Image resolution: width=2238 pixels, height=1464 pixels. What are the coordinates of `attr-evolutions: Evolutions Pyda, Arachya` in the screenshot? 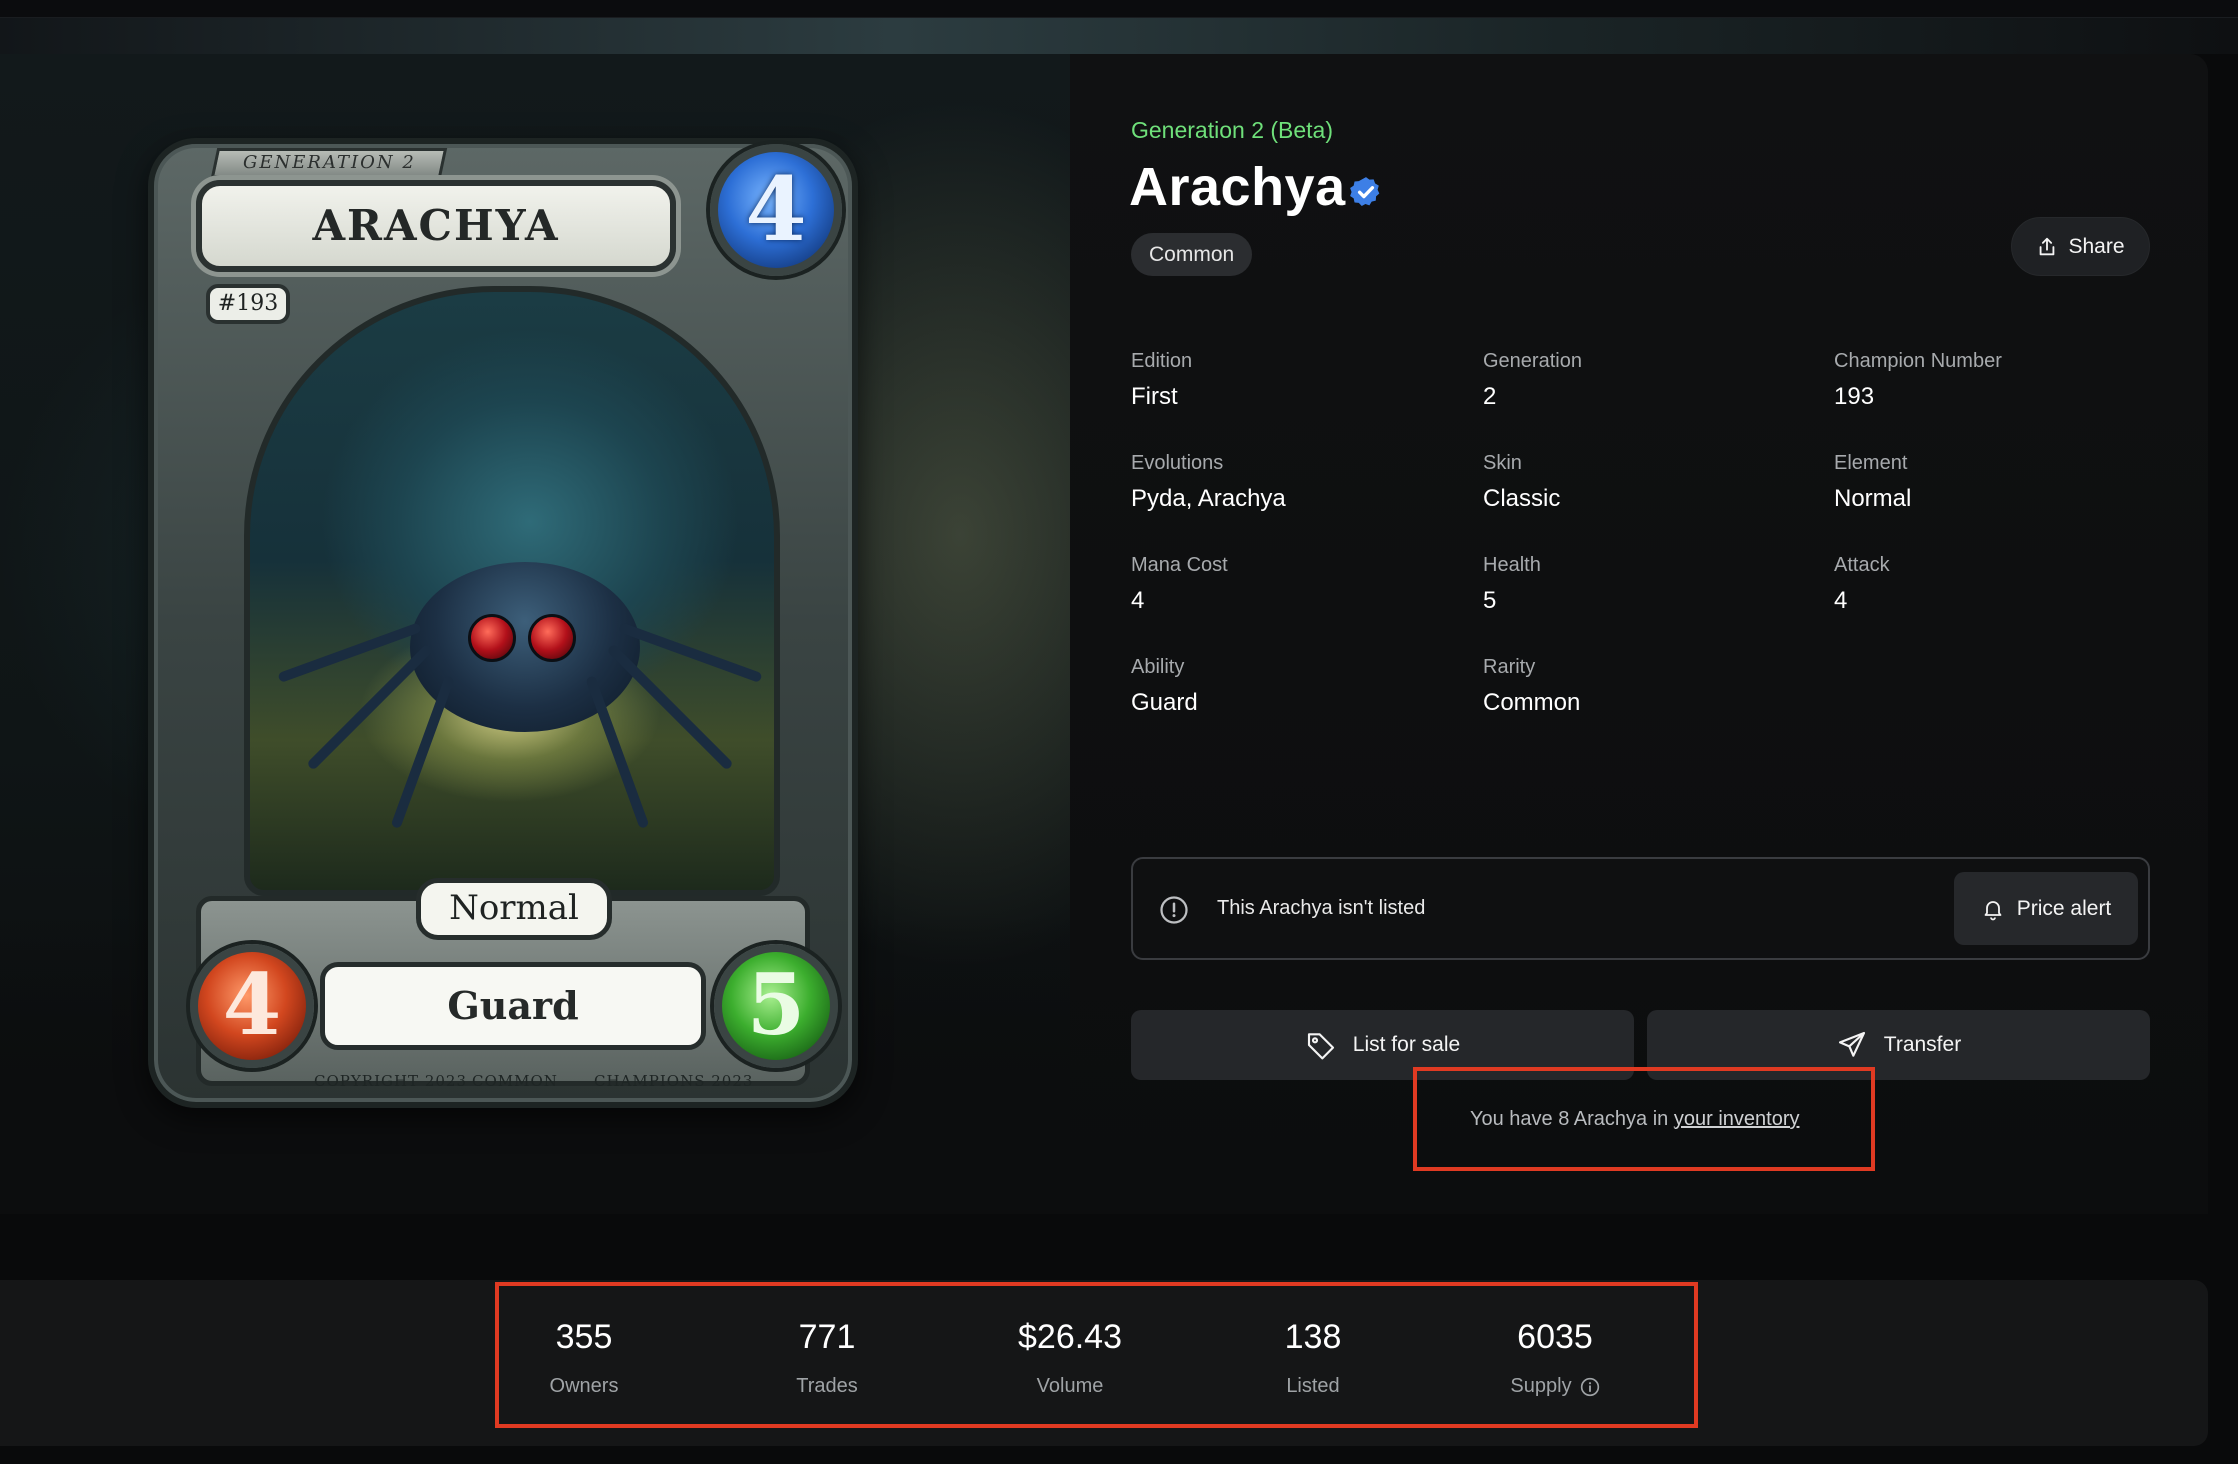 It's located at (1208, 482).